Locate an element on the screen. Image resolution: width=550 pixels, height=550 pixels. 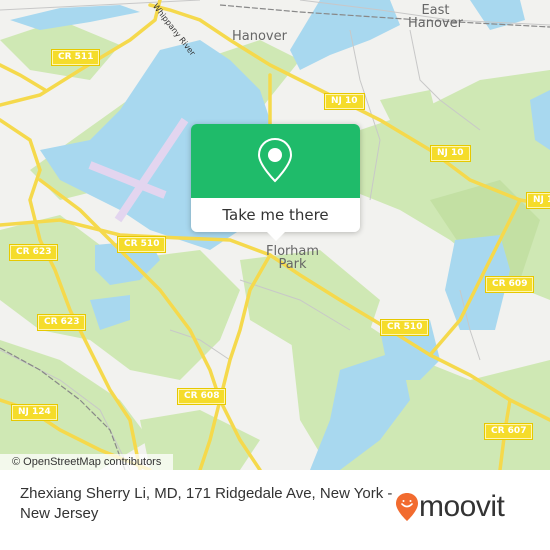
map-pin-icon is located at coordinates (275, 160).